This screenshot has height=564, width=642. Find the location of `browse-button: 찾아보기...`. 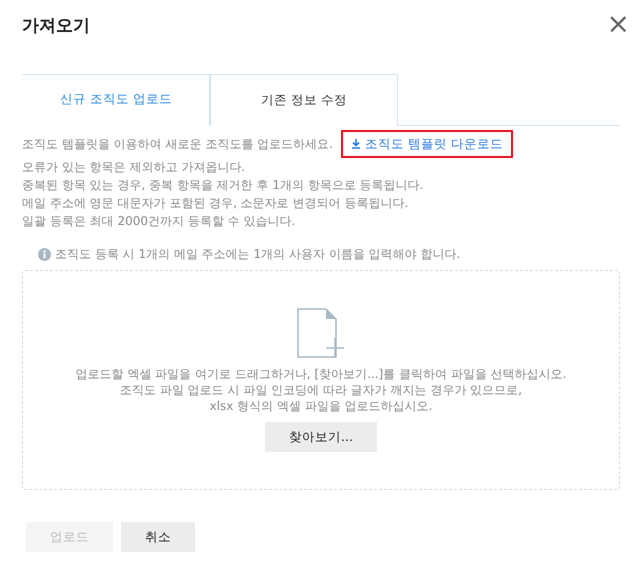

browse-button: 찾아보기... is located at coordinates (321, 437).